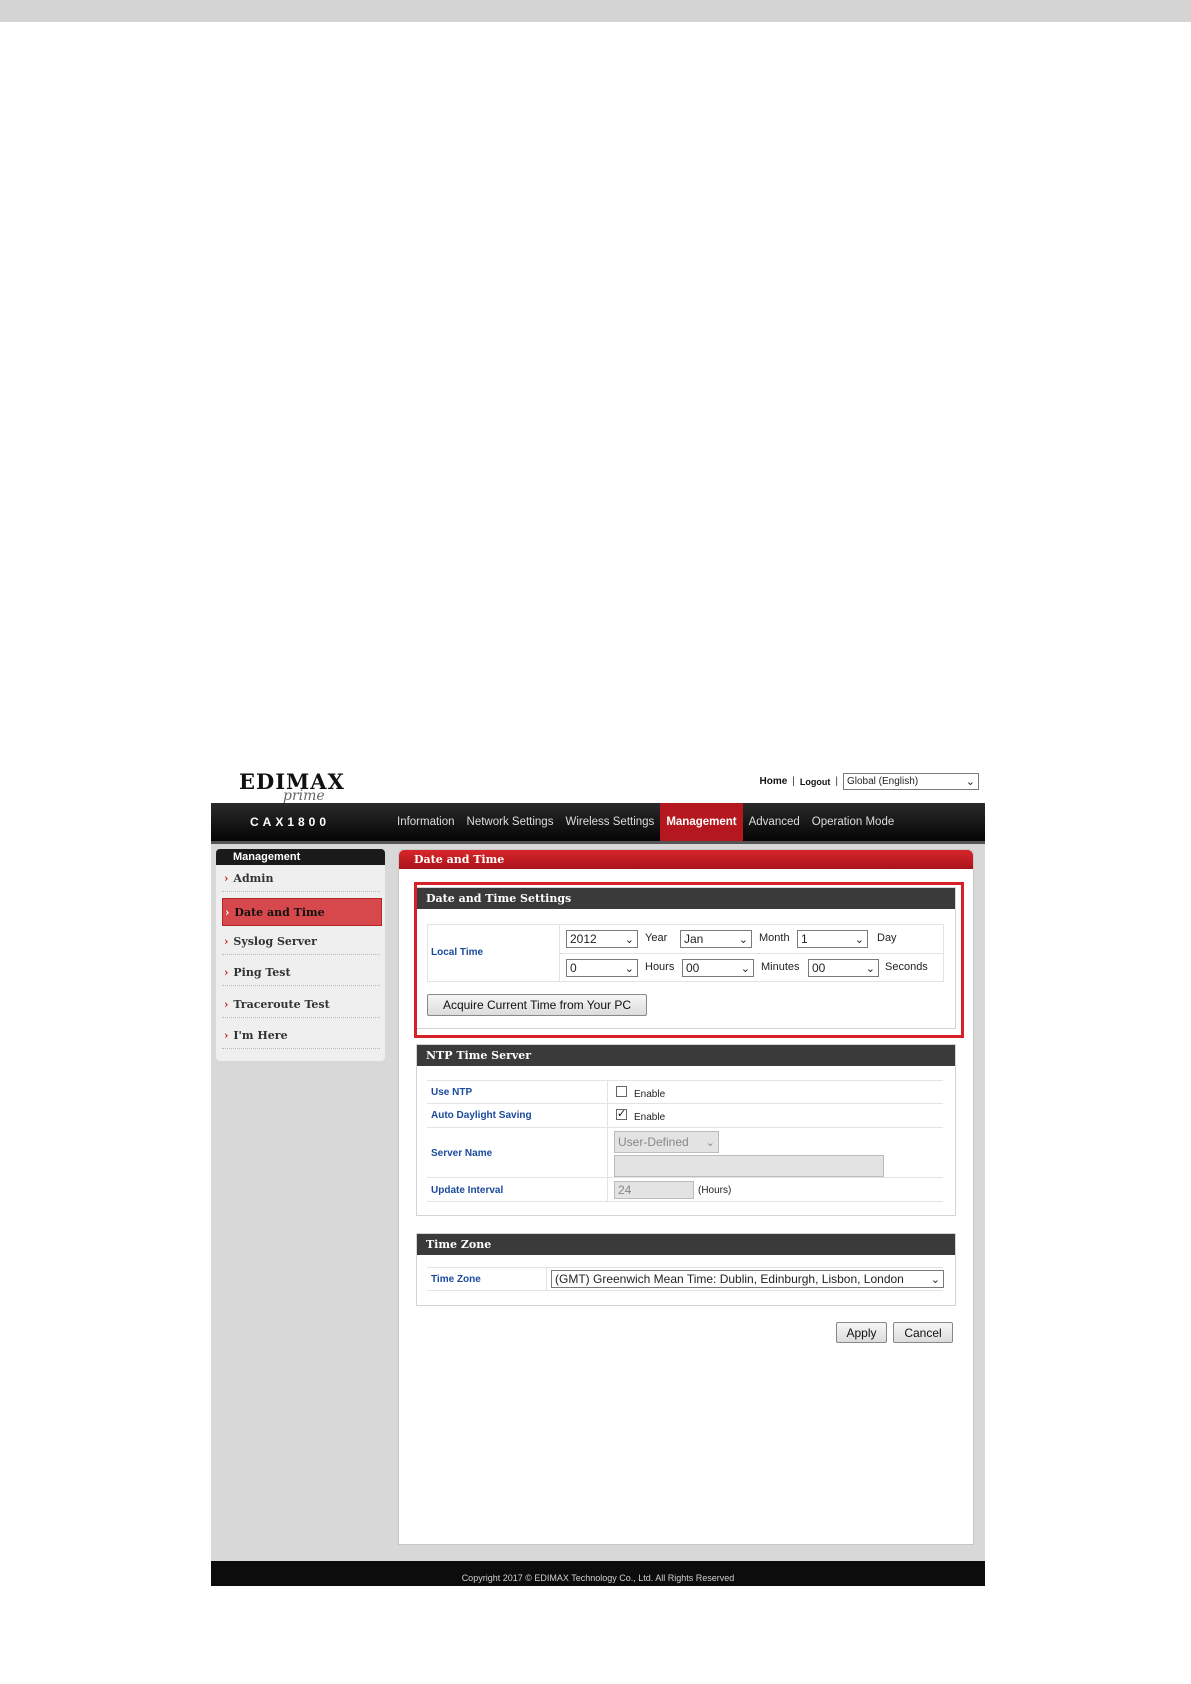  I want to click on cancel-button: Cancel, so click(923, 1332).